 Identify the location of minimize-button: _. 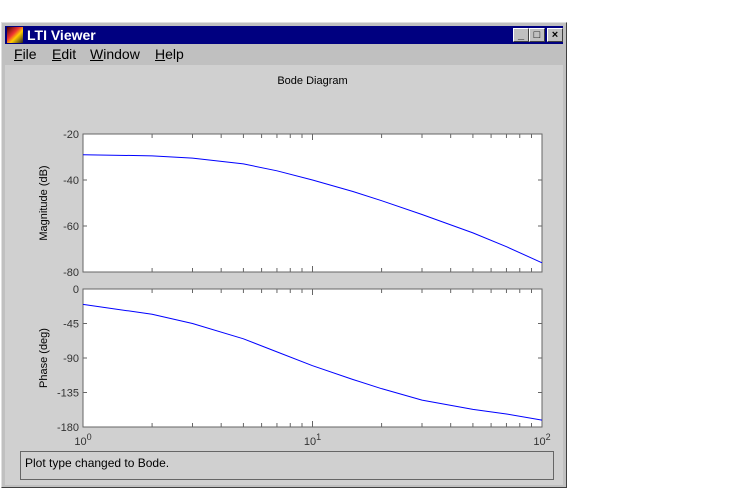
(521, 35).